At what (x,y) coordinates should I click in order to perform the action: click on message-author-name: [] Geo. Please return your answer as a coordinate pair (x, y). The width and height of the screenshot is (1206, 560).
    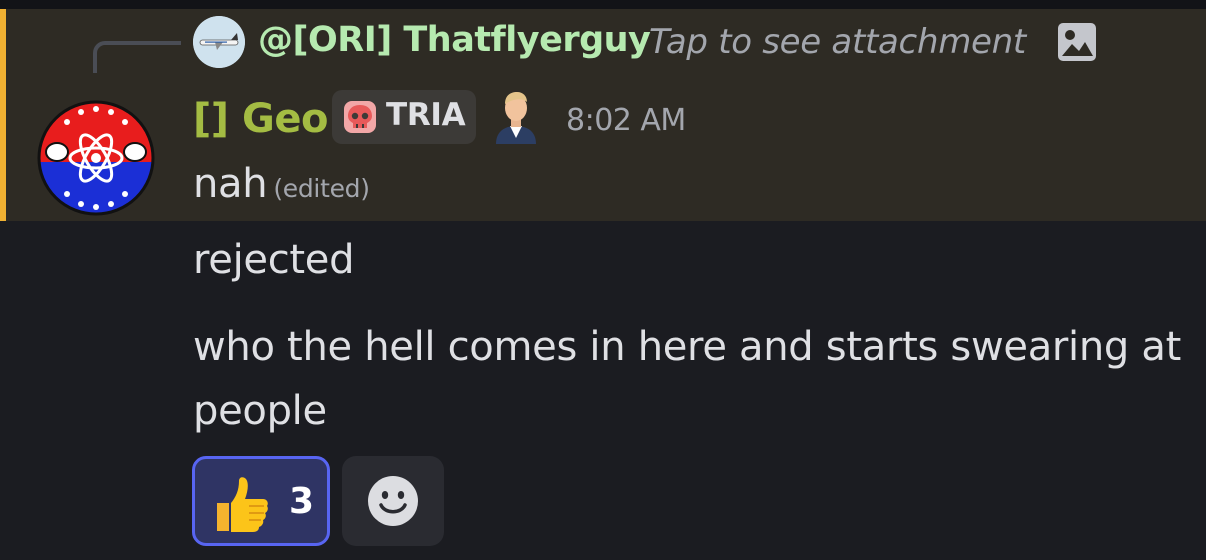
    Looking at the image, I should click on (260, 119).